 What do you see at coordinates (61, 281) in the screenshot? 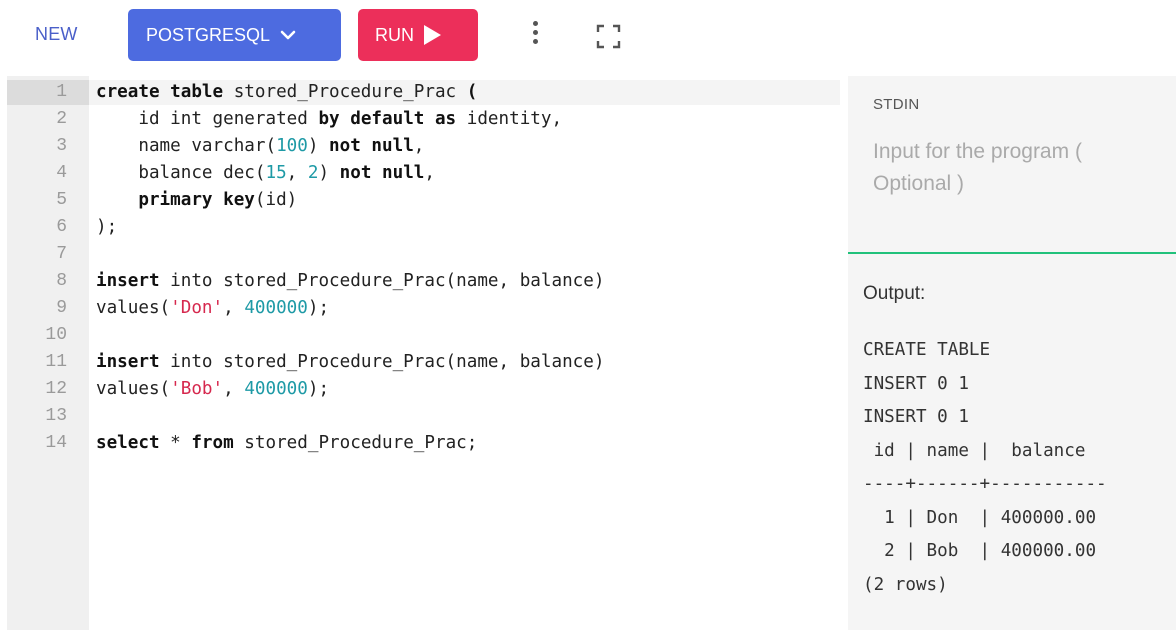
I see `line-number: 8` at bounding box center [61, 281].